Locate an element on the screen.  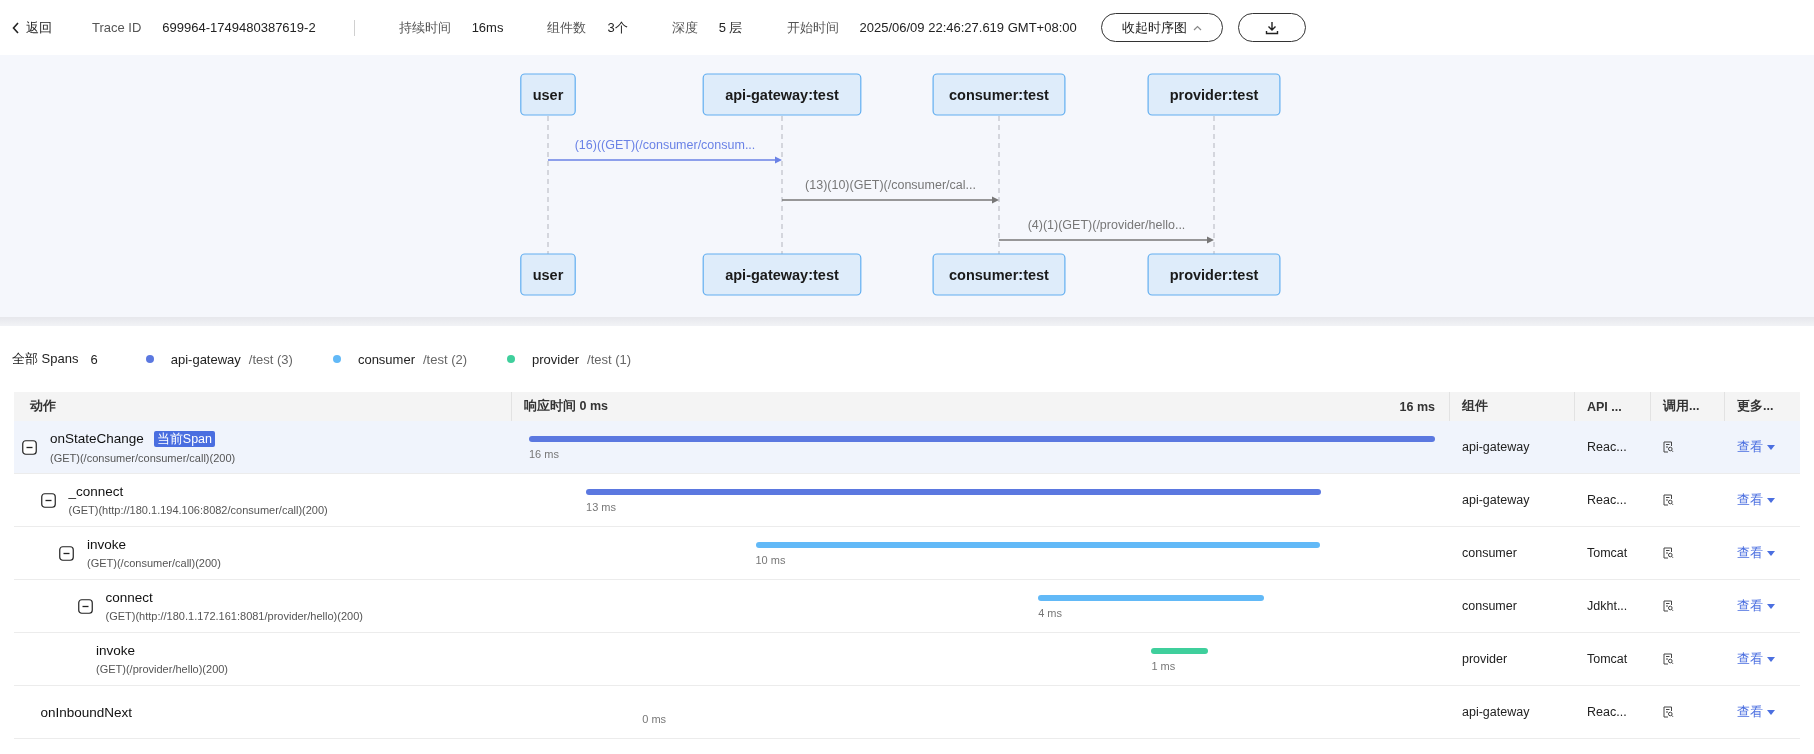
span-row: _connect (GET)(http://180.1.194.106:8082/consumer/call)(200) 13 ms api-gateway Reac... 查看 is located at coordinates (907, 500).